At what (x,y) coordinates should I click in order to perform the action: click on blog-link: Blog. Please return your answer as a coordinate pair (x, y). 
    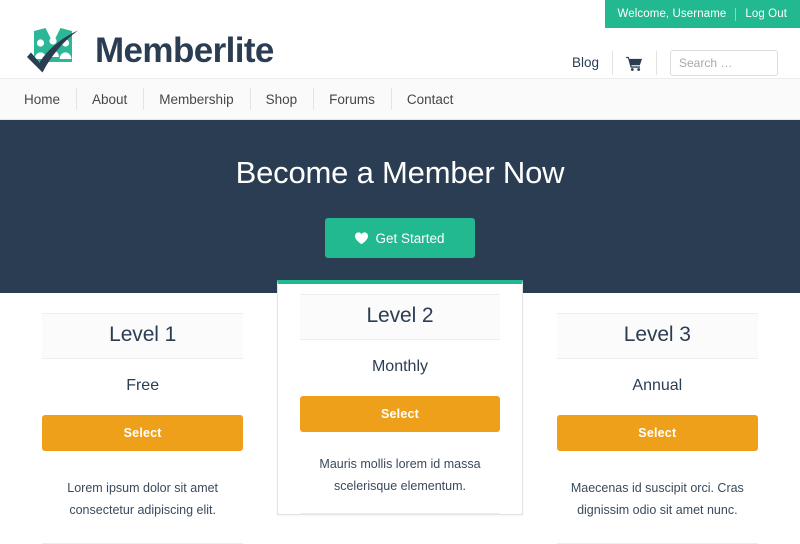
    Looking at the image, I should click on (585, 63).